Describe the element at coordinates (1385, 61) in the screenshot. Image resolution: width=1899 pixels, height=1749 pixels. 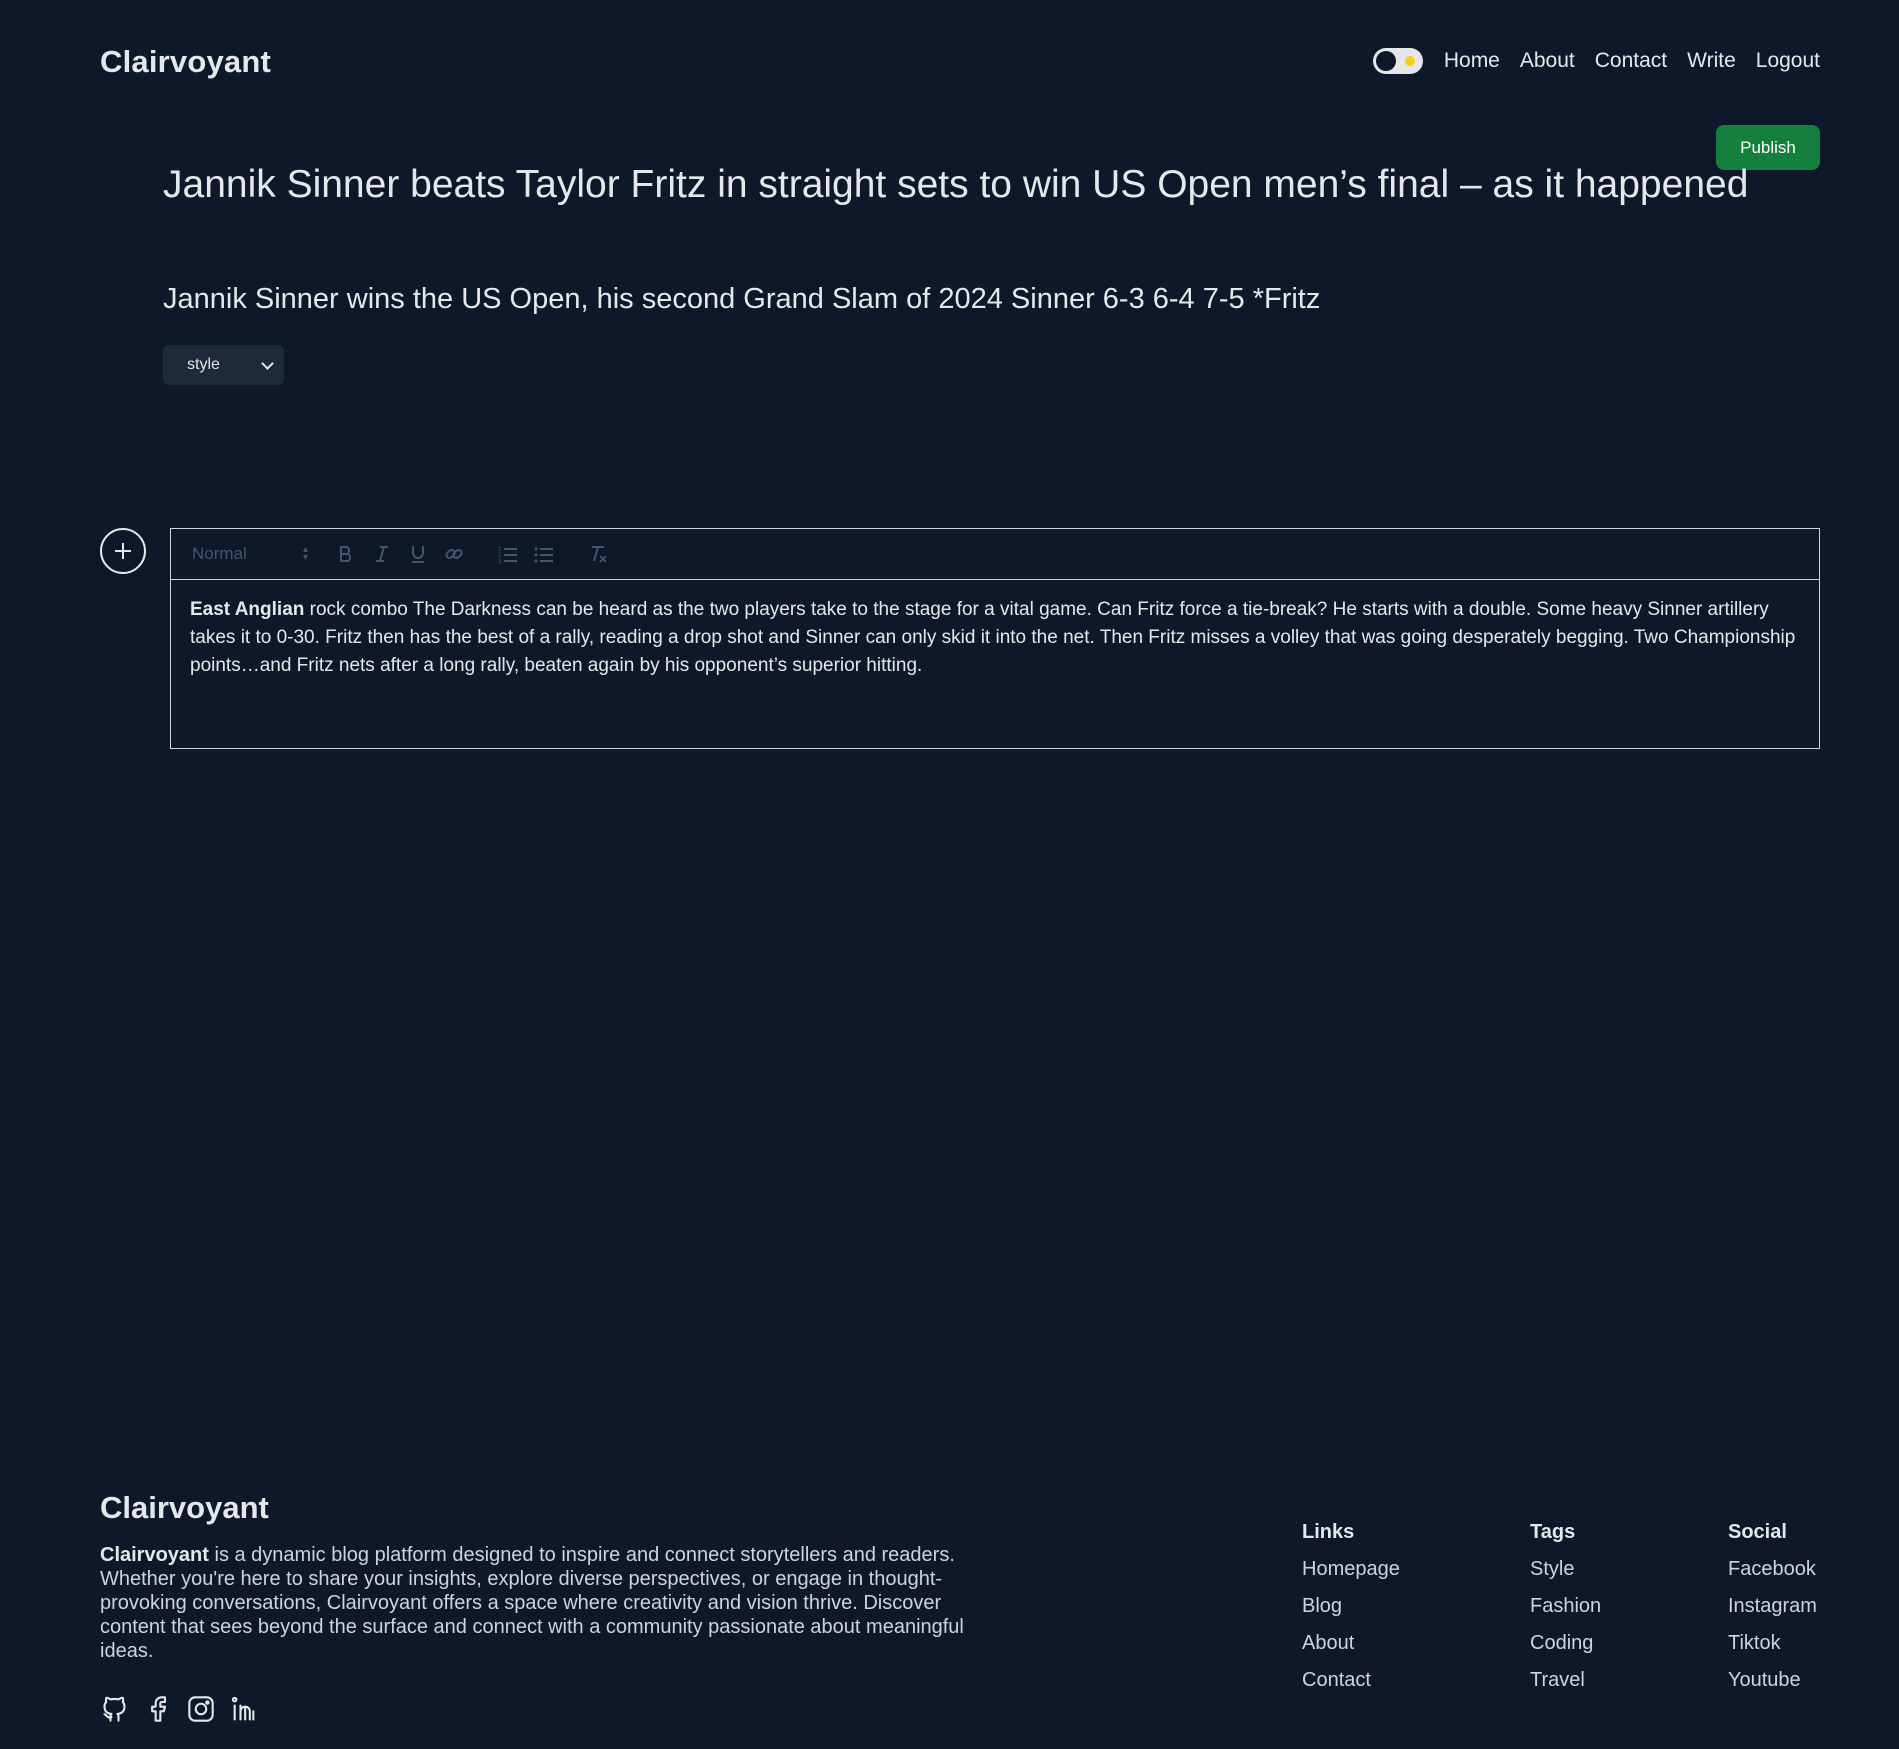
I see `toggle-knob` at that location.